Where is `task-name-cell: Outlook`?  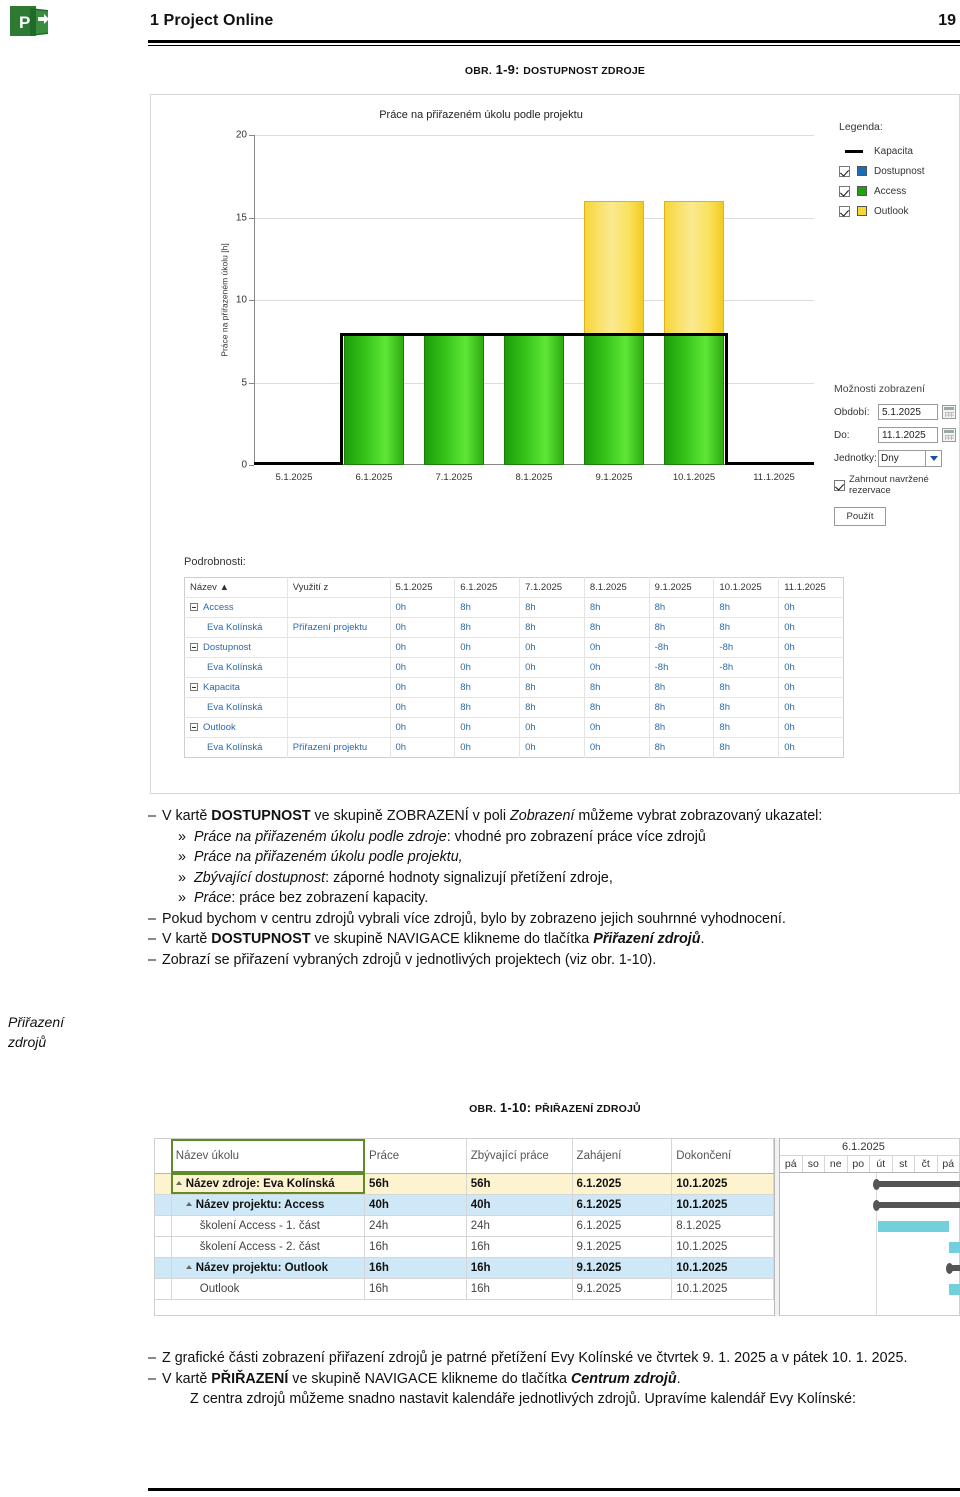
task-name-cell: Outlook is located at coordinates (268, 1289).